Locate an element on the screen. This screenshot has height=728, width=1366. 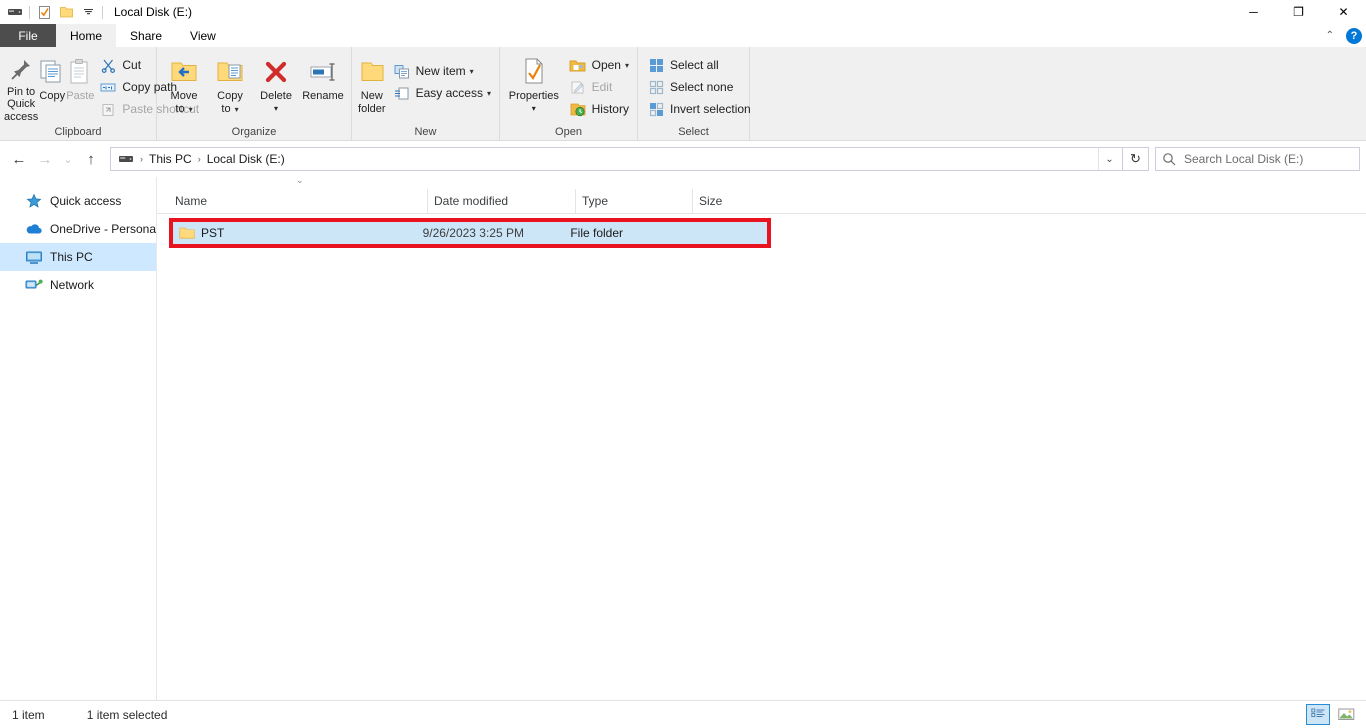
navigation-pane: Quick access OneDrive - Persona This PC is located at coordinates (78, 438).